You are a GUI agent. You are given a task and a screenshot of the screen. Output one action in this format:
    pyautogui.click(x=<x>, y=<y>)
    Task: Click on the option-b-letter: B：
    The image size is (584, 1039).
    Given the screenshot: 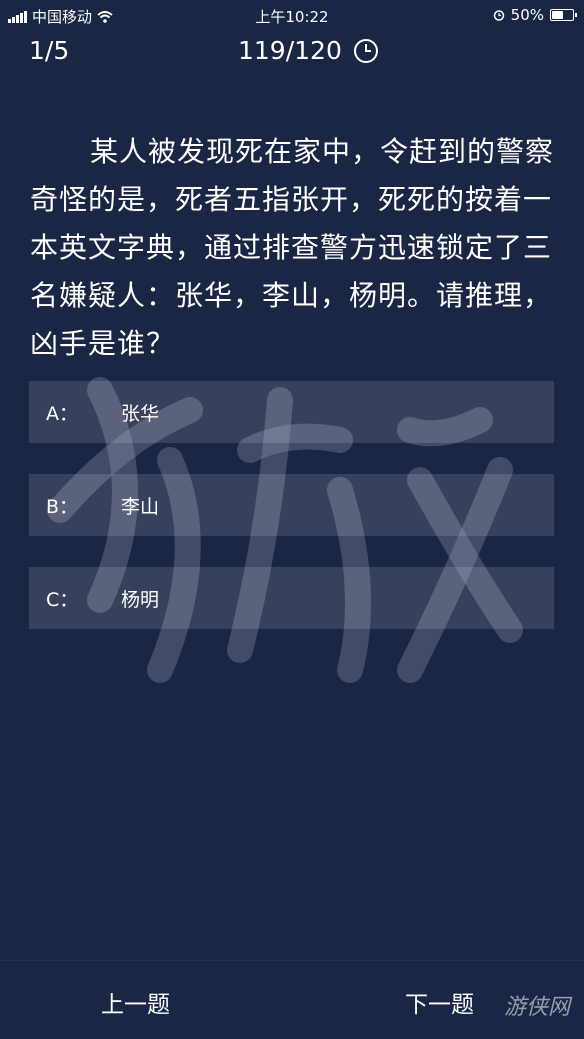 What is the action you would take?
    pyautogui.click(x=62, y=506)
    